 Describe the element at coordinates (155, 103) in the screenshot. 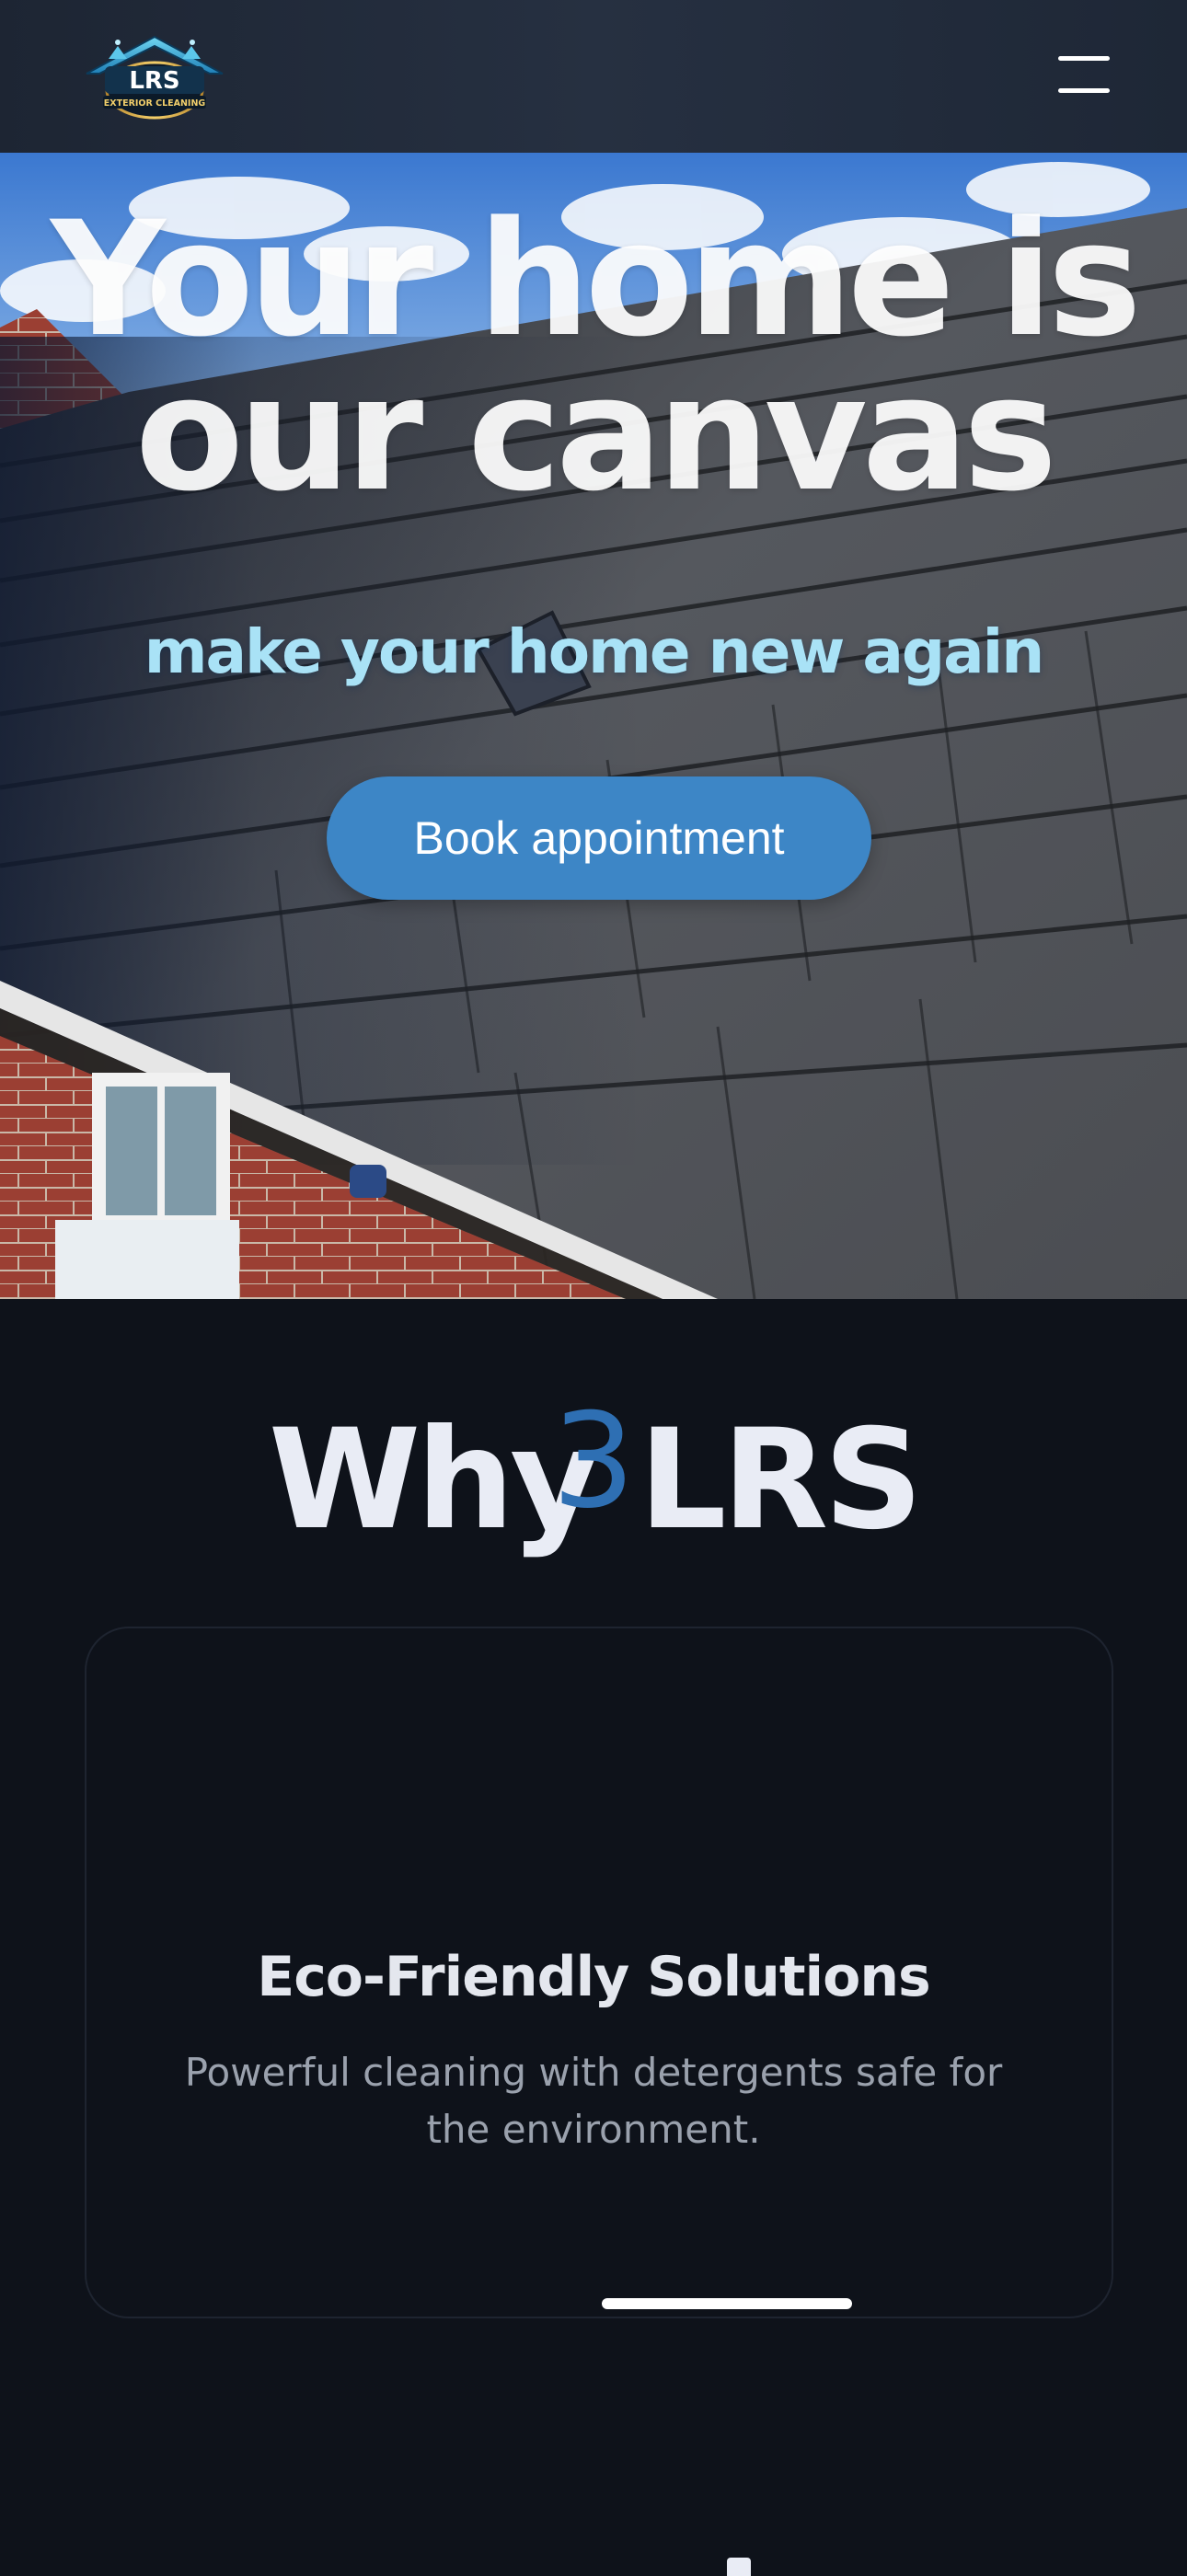

I see `logo-tagline-text: EXTERIOR CLEANING` at that location.